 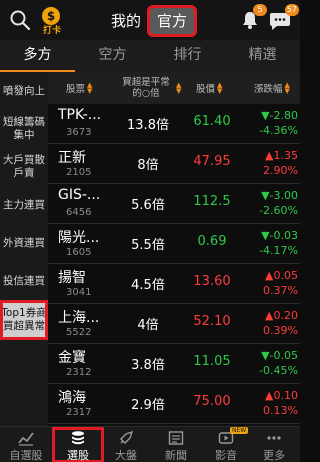 I want to click on stock-name: 揚智, so click(x=72, y=278).